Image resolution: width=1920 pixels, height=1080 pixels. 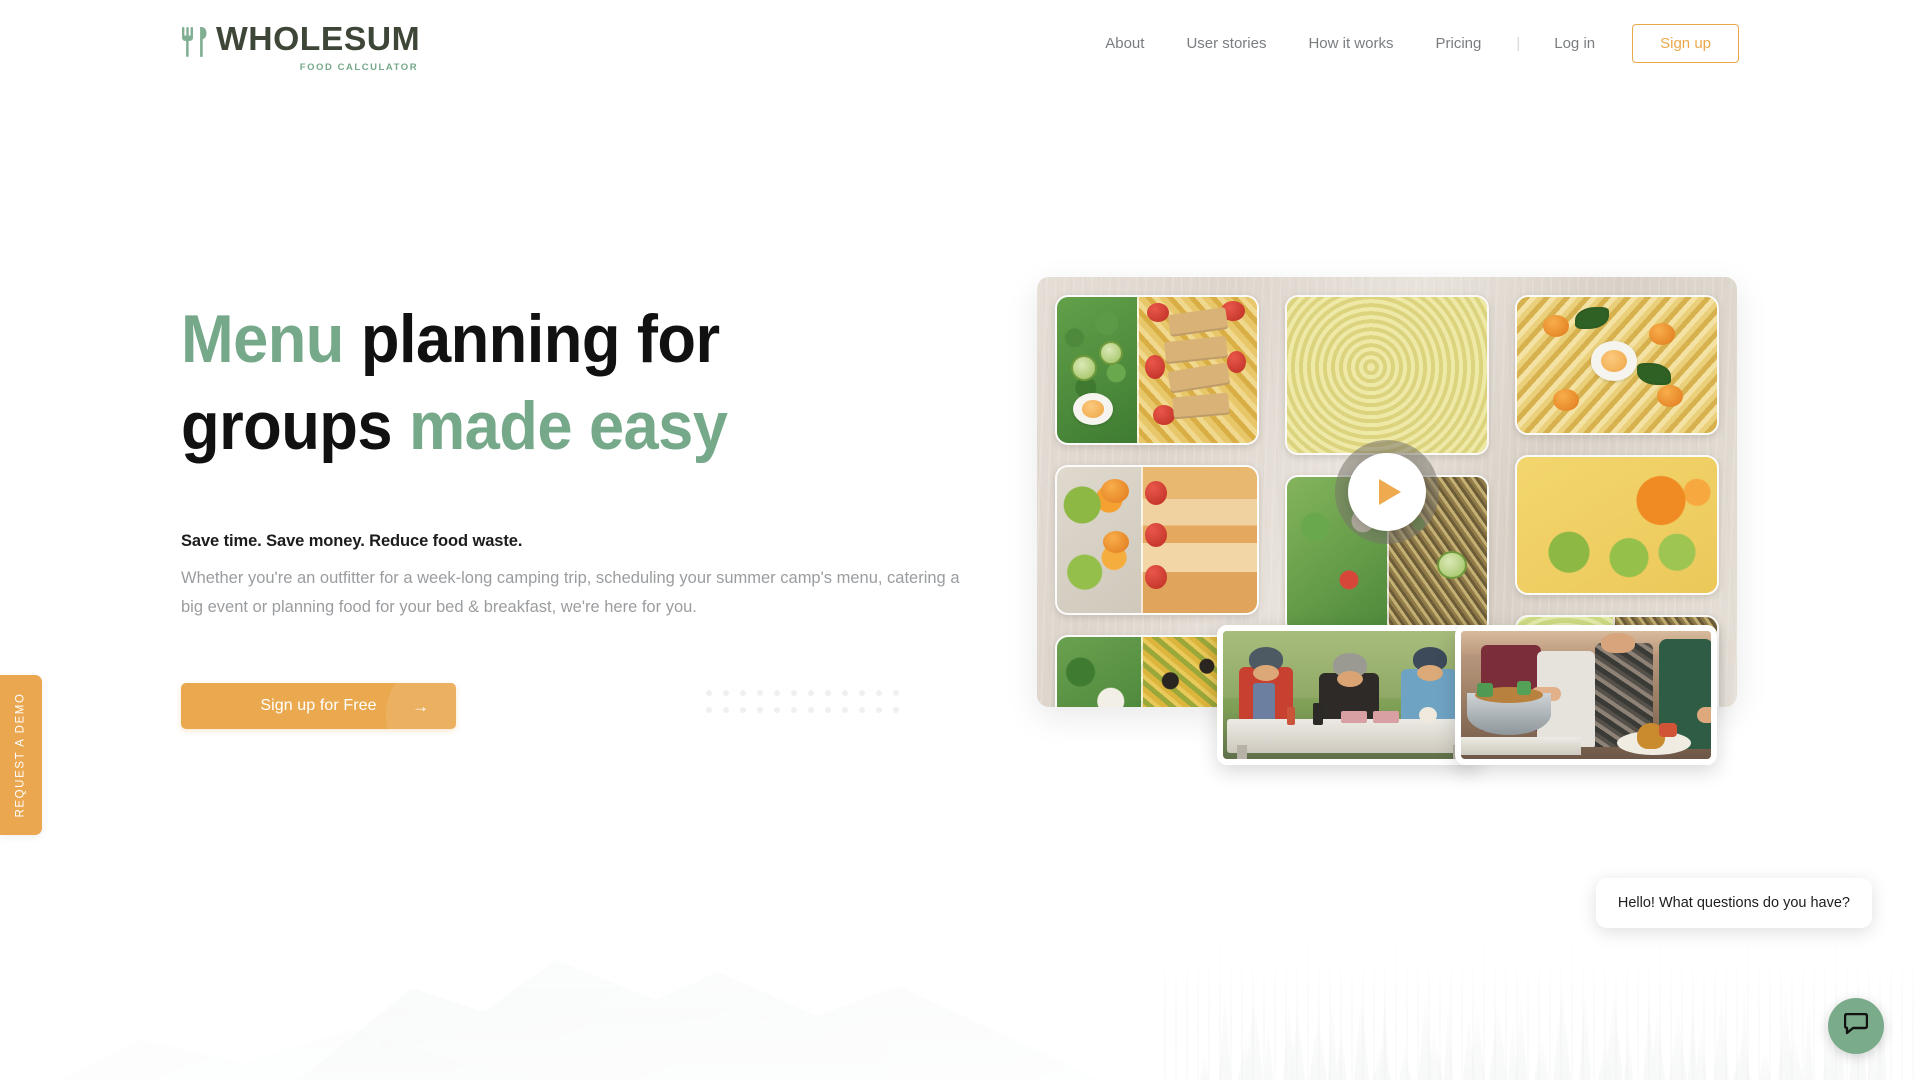 What do you see at coordinates (300, 47) in the screenshot?
I see `logo: WHOLESUM FOOD CALCULATOR` at bounding box center [300, 47].